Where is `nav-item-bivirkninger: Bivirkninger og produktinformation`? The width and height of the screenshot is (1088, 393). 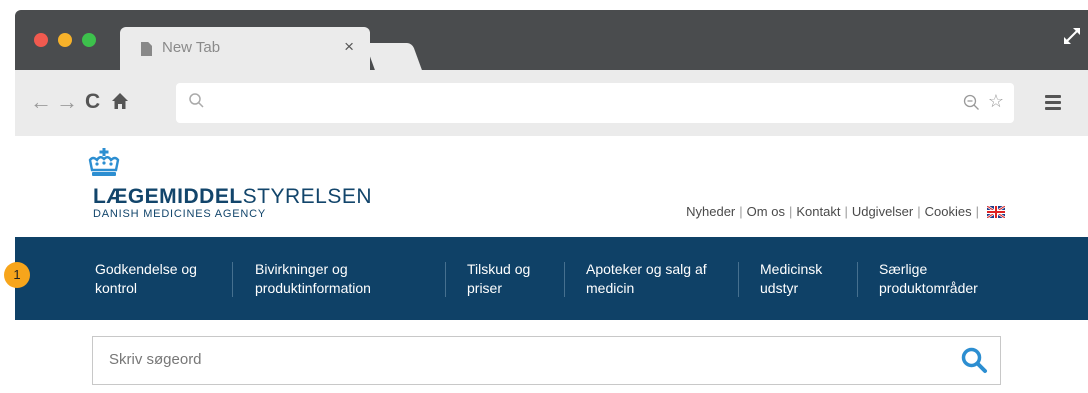
nav-item-bivirkninger: Bivirkninger og produktinformation is located at coordinates (313, 279).